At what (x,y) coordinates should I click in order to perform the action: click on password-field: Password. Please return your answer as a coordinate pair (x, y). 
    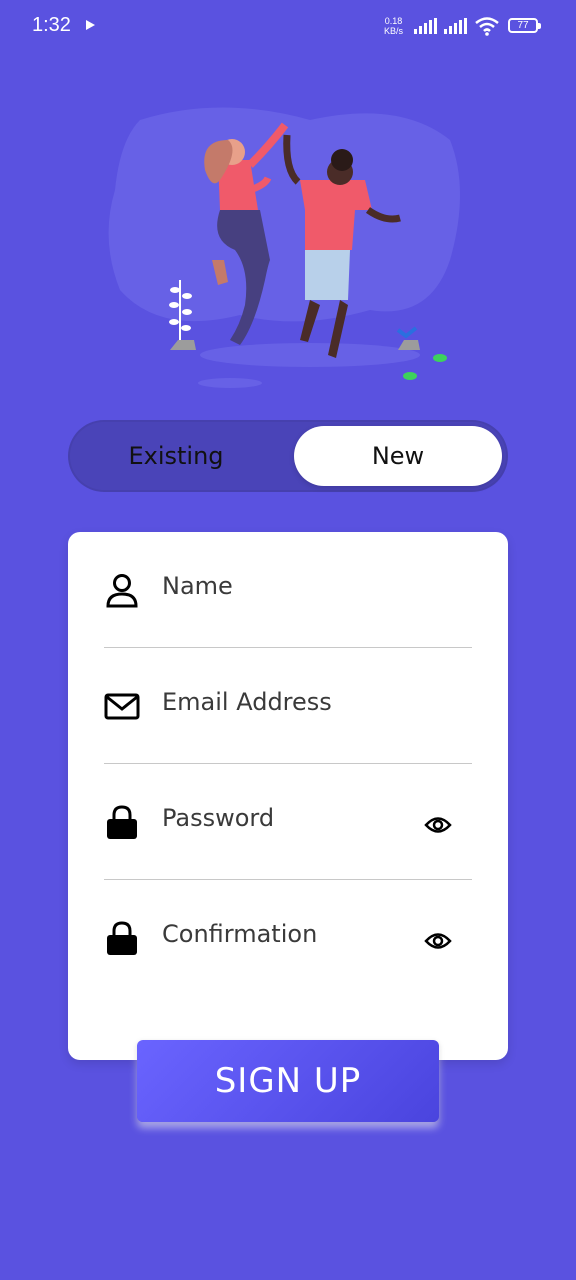
    Looking at the image, I should click on (288, 822).